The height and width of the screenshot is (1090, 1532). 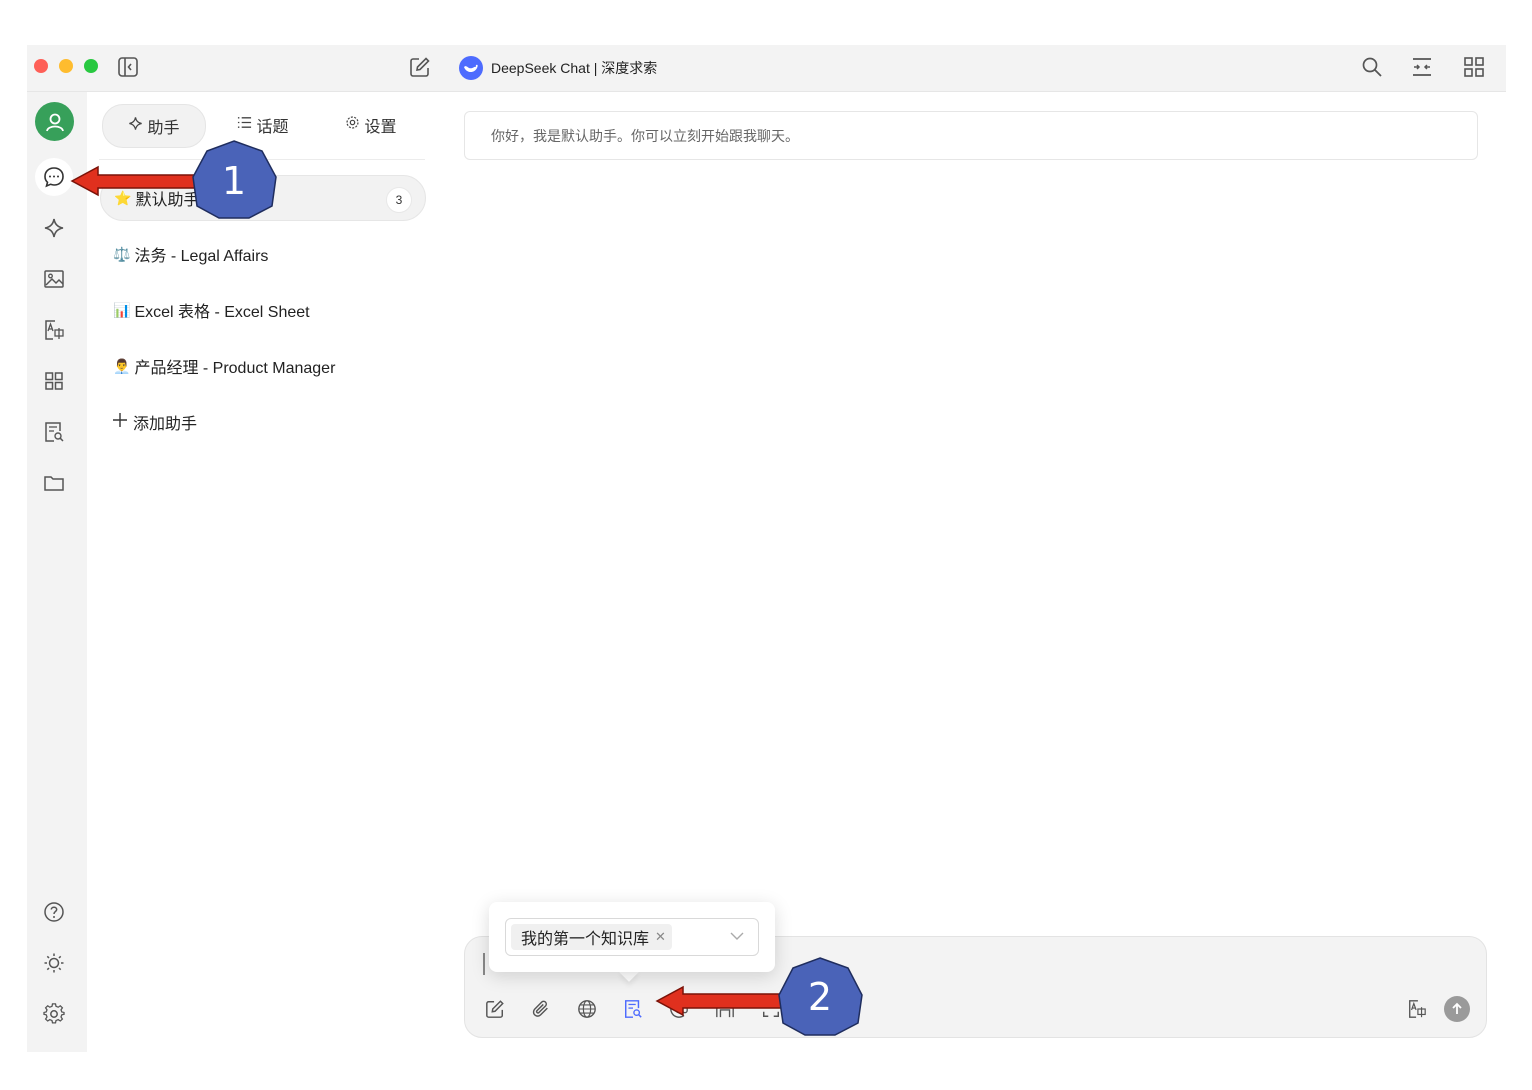 I want to click on narrow-mode-icon, so click(x=1422, y=67).